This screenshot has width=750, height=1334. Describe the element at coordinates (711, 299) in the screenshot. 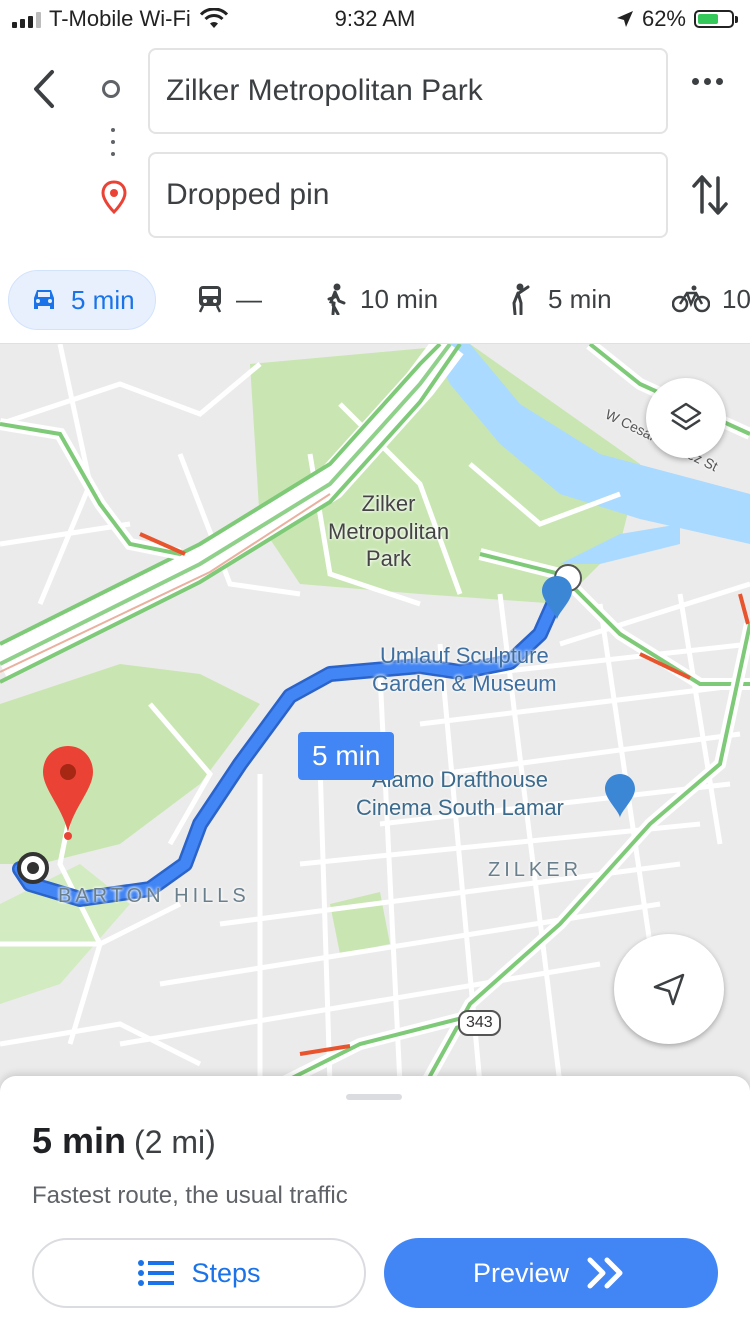

I see `mode-bike: 10` at that location.